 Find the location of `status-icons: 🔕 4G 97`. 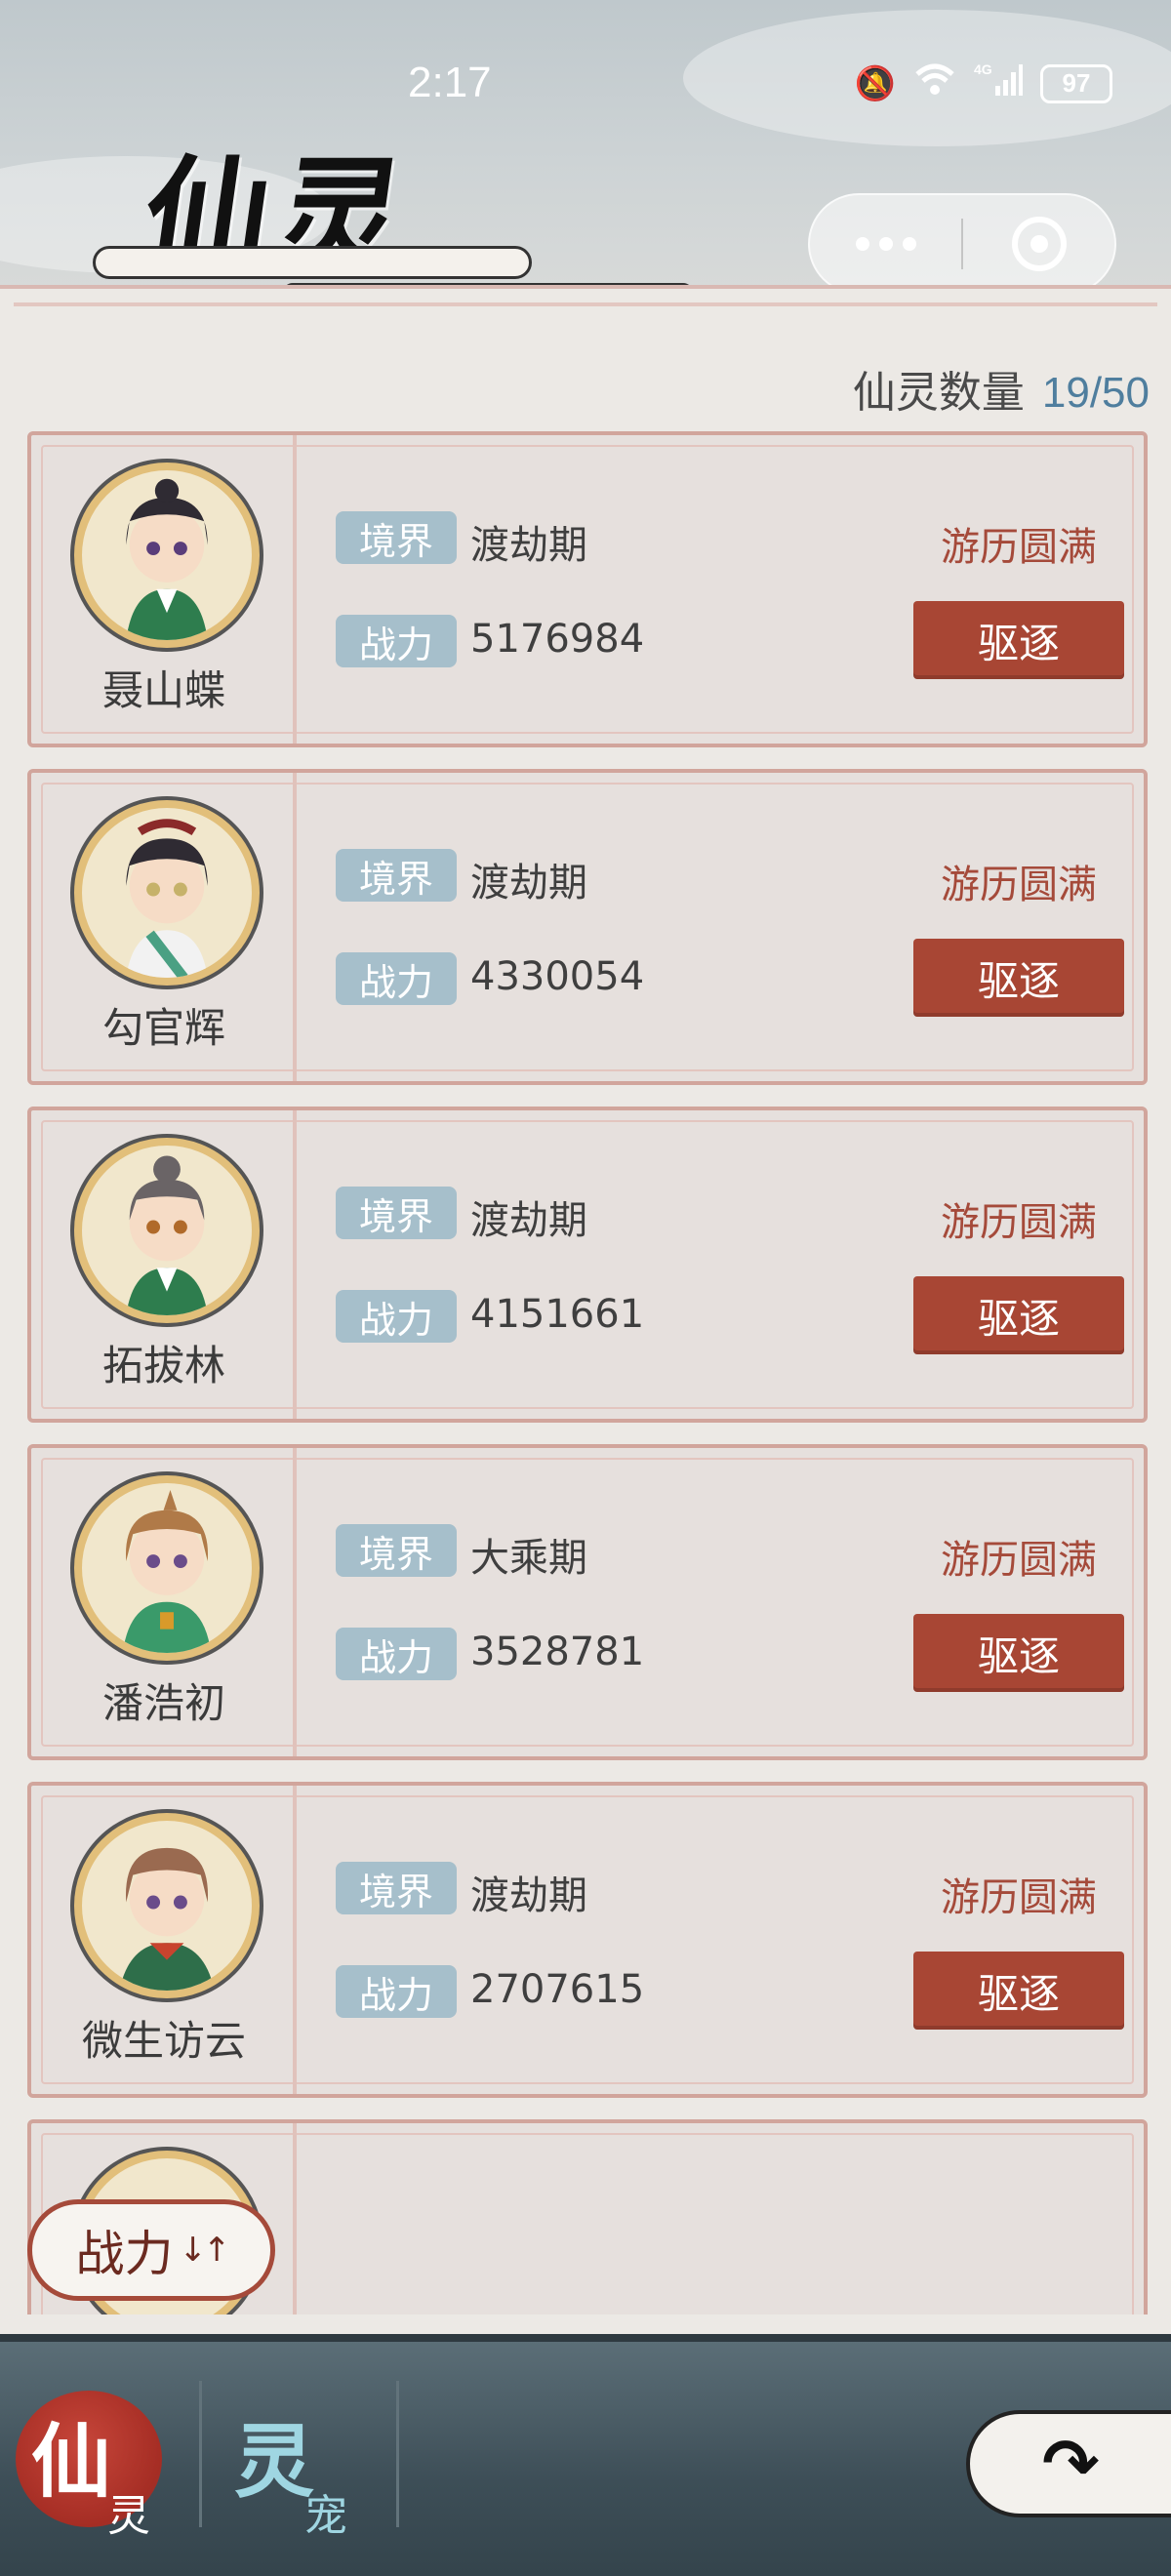

status-icons: 🔕 4G 97 is located at coordinates (983, 83).